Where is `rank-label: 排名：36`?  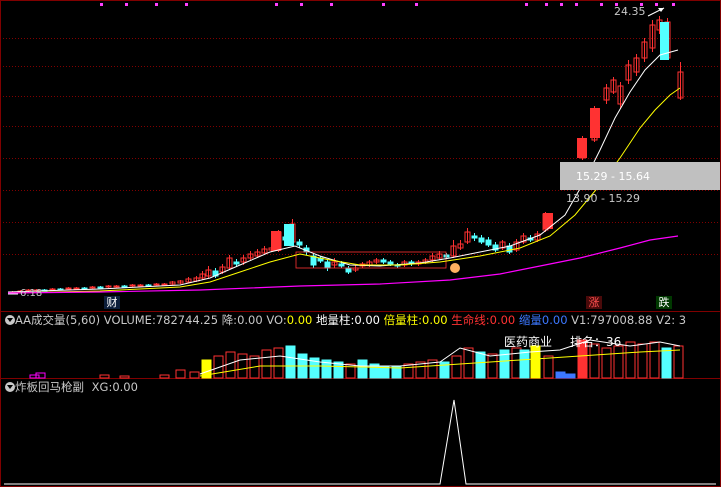 rank-label: 排名：36 is located at coordinates (595, 341).